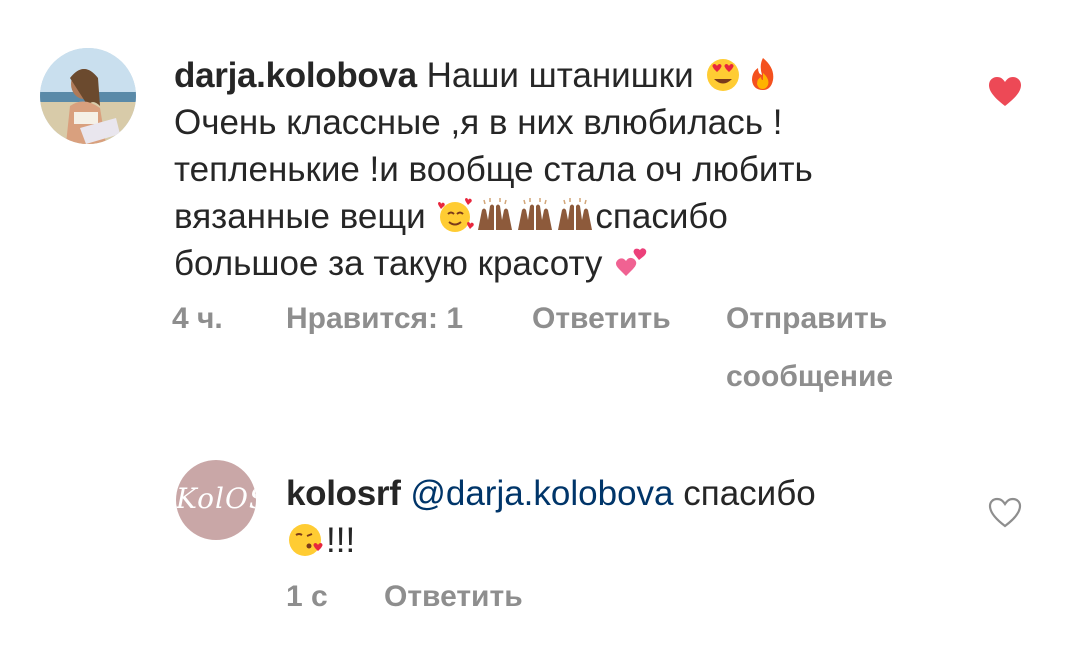 Image resolution: width=1080 pixels, height=650 pixels. What do you see at coordinates (306, 539) in the screenshot?
I see `face-blowing-kiss-emoji-icon` at bounding box center [306, 539].